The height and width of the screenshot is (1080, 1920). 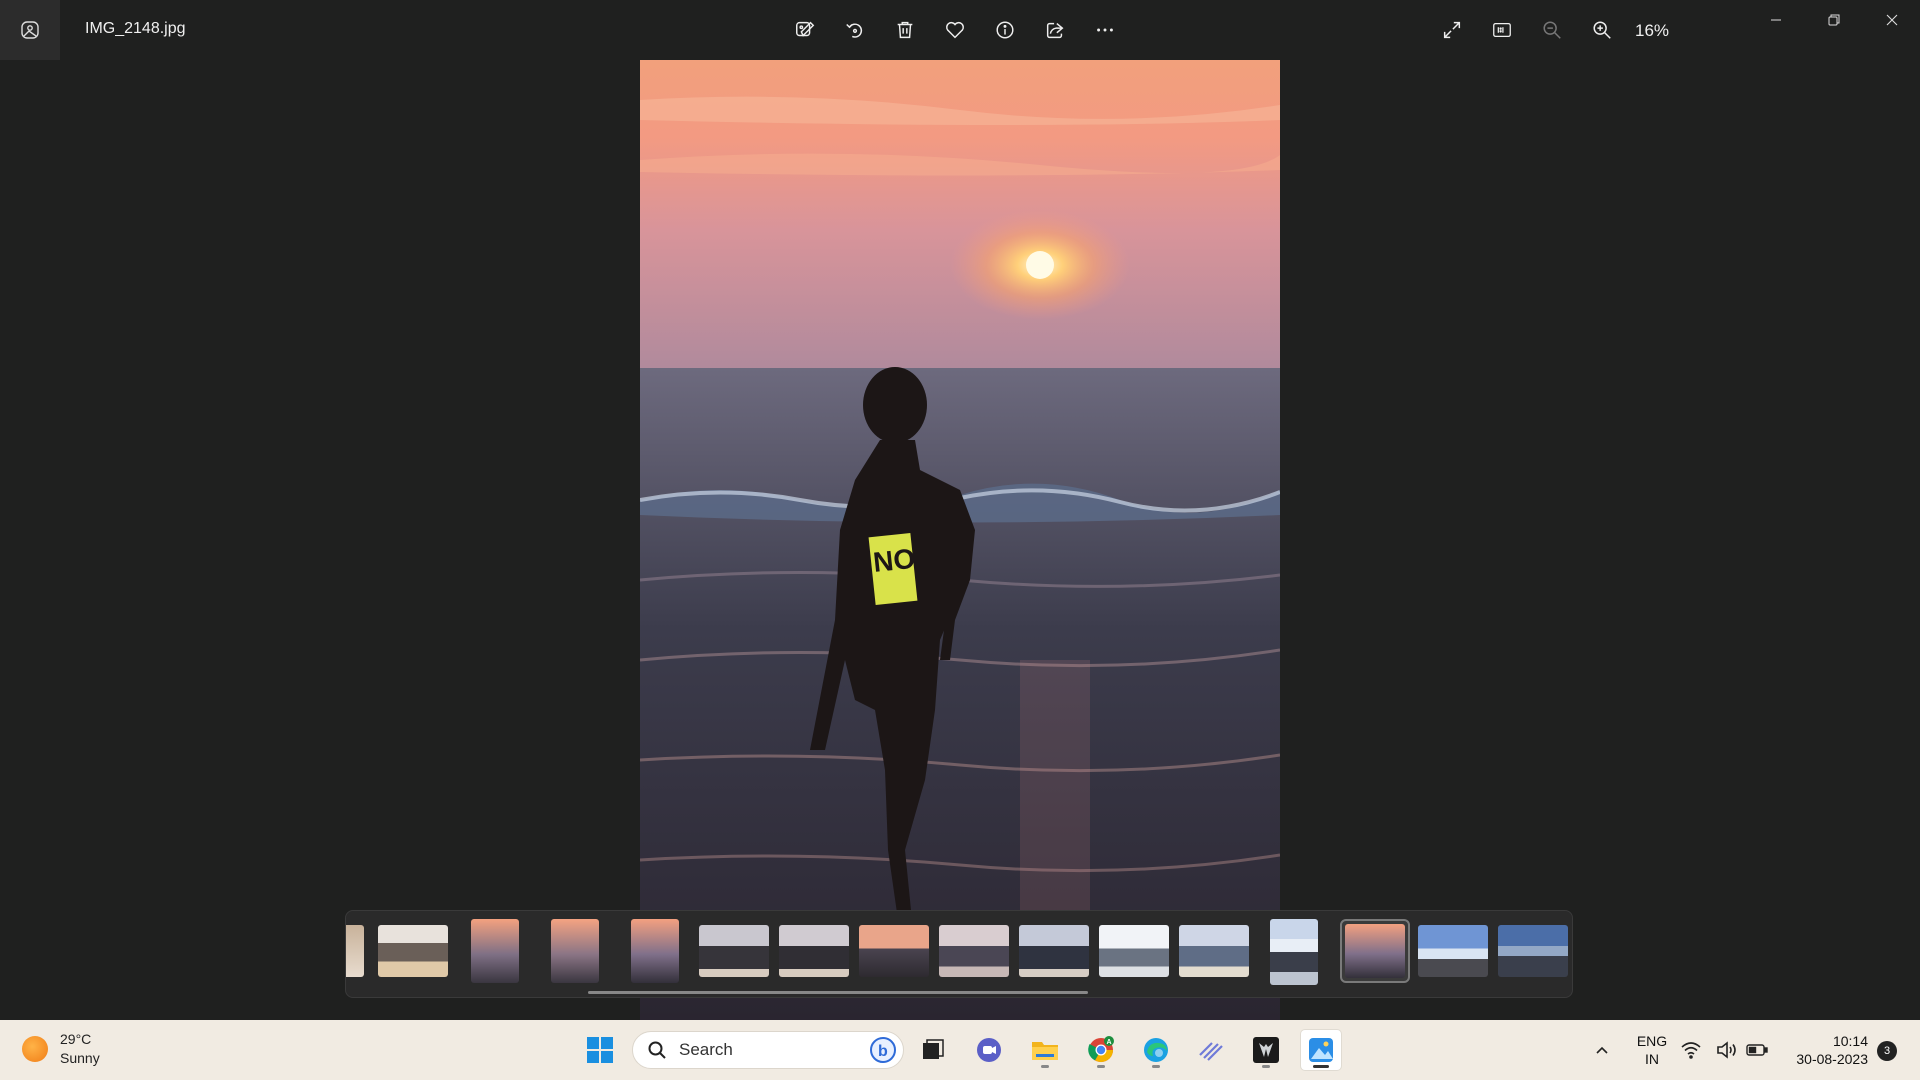 I want to click on delete-icon, so click(x=905, y=30).